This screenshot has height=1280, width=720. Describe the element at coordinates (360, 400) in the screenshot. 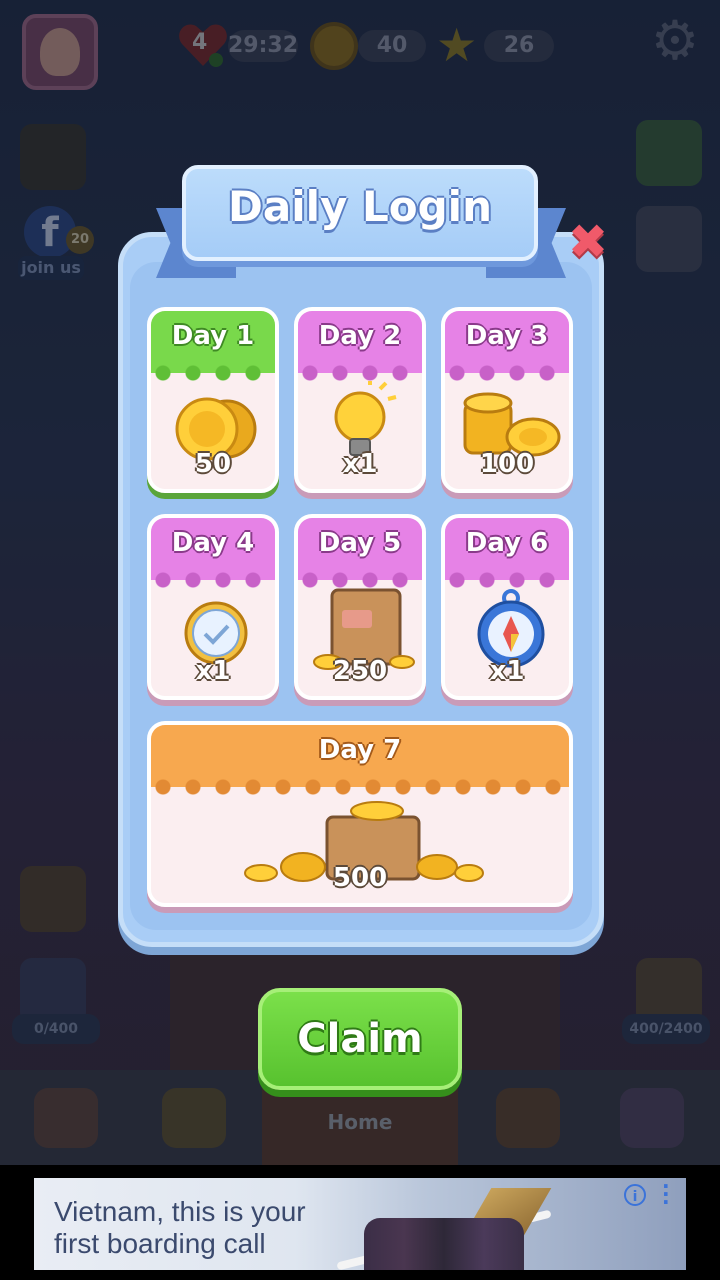

I see `day-card-2: Day 2 x1` at that location.